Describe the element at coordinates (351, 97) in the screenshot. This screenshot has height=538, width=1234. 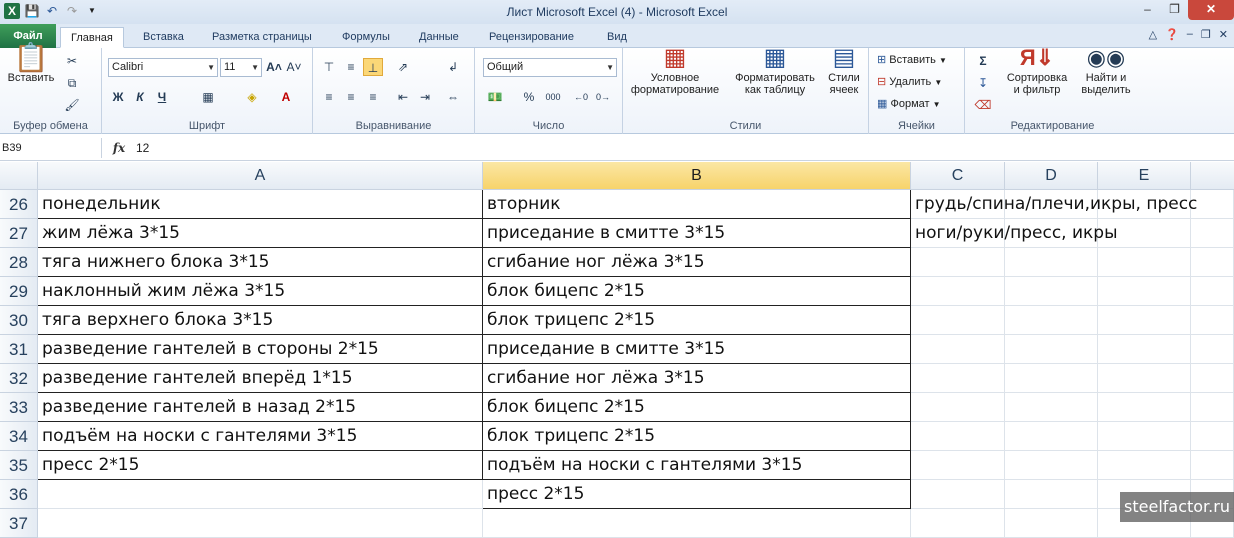
I see `align-center-icon: ≡` at that location.